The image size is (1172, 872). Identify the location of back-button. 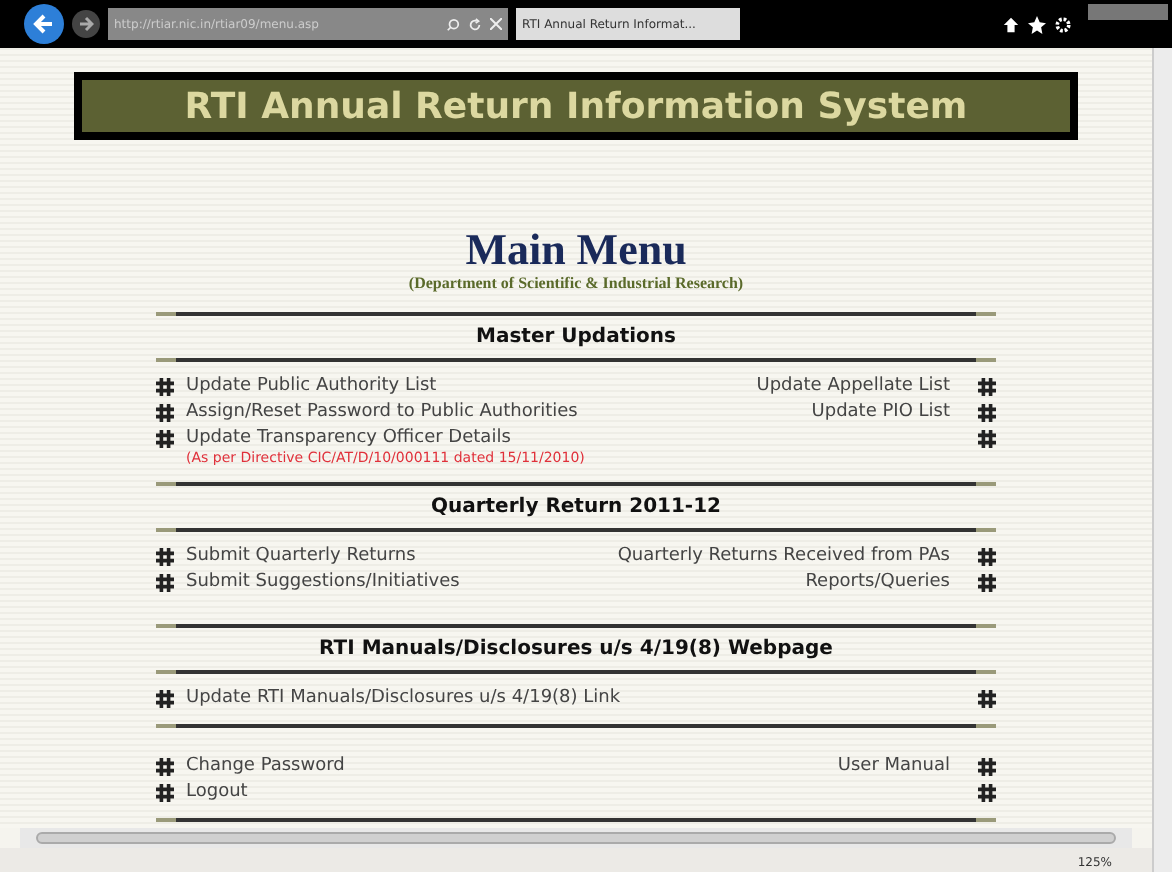
(44, 24).